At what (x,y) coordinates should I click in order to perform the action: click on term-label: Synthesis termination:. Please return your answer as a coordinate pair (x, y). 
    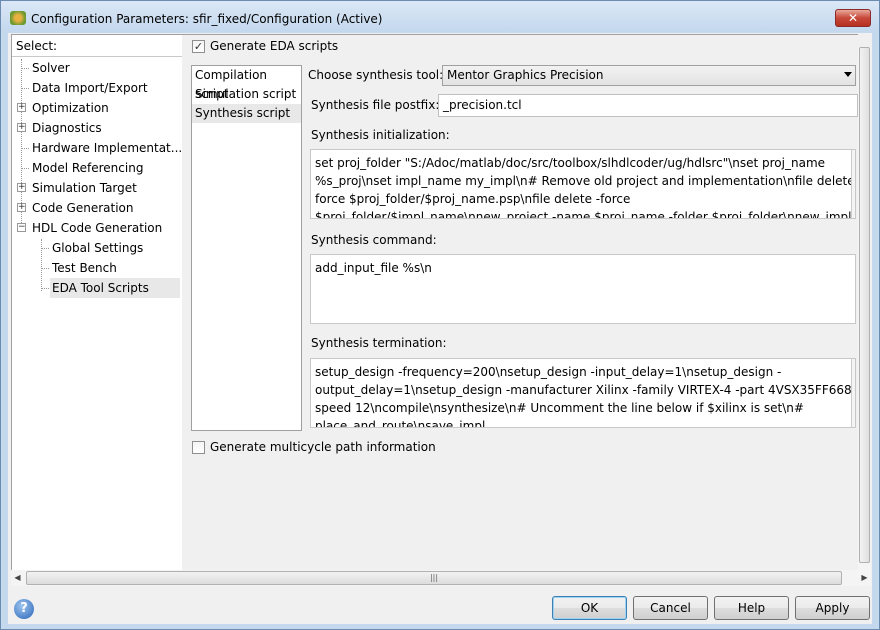
    Looking at the image, I should click on (379, 343).